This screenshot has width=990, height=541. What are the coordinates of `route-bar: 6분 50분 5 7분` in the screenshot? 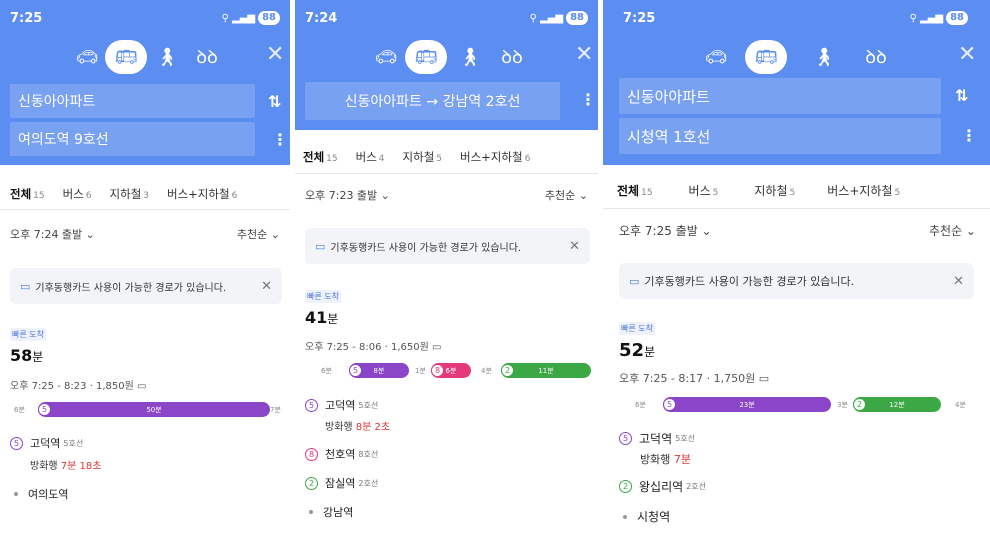 It's located at (147, 409).